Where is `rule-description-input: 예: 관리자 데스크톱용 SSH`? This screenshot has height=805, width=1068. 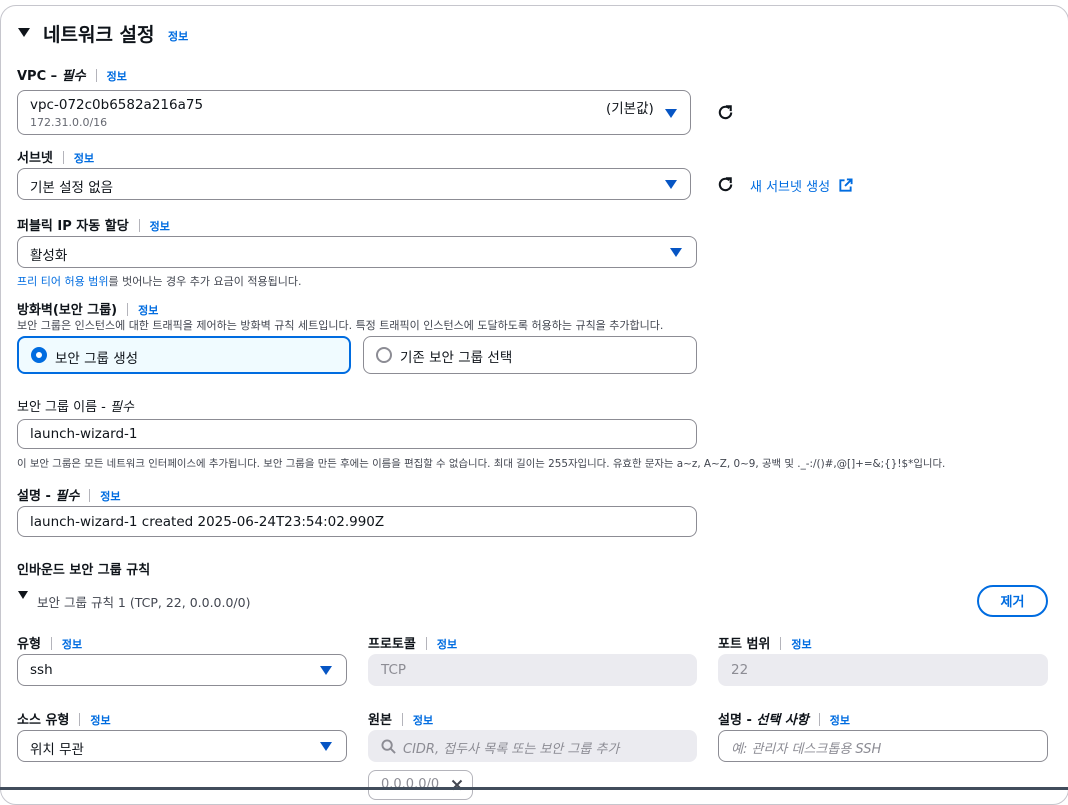 rule-description-input: 예: 관리자 데스크톱용 SSH is located at coordinates (883, 746).